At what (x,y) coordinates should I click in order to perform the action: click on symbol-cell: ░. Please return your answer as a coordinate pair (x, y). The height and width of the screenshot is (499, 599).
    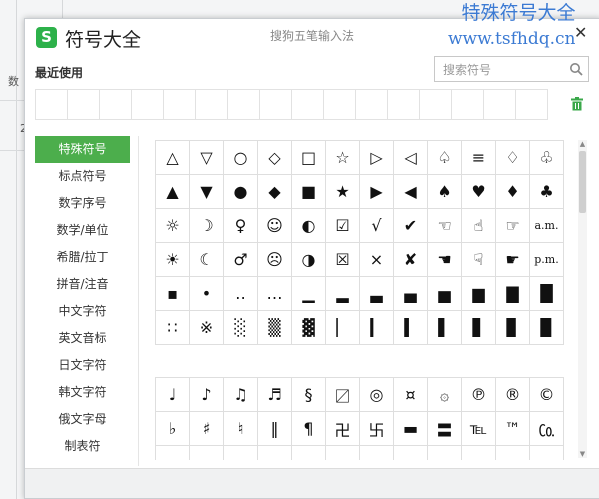
    Looking at the image, I should click on (240, 327).